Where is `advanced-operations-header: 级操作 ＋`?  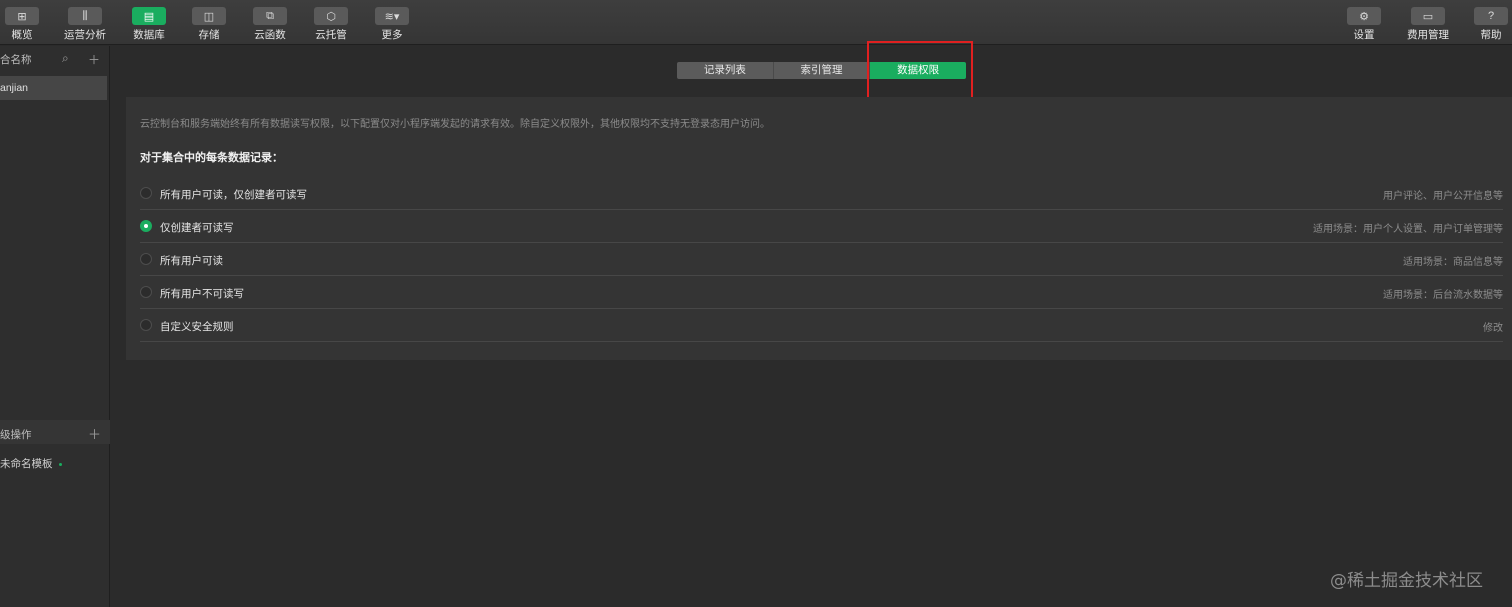 advanced-operations-header: 级操作 ＋ is located at coordinates (55, 432).